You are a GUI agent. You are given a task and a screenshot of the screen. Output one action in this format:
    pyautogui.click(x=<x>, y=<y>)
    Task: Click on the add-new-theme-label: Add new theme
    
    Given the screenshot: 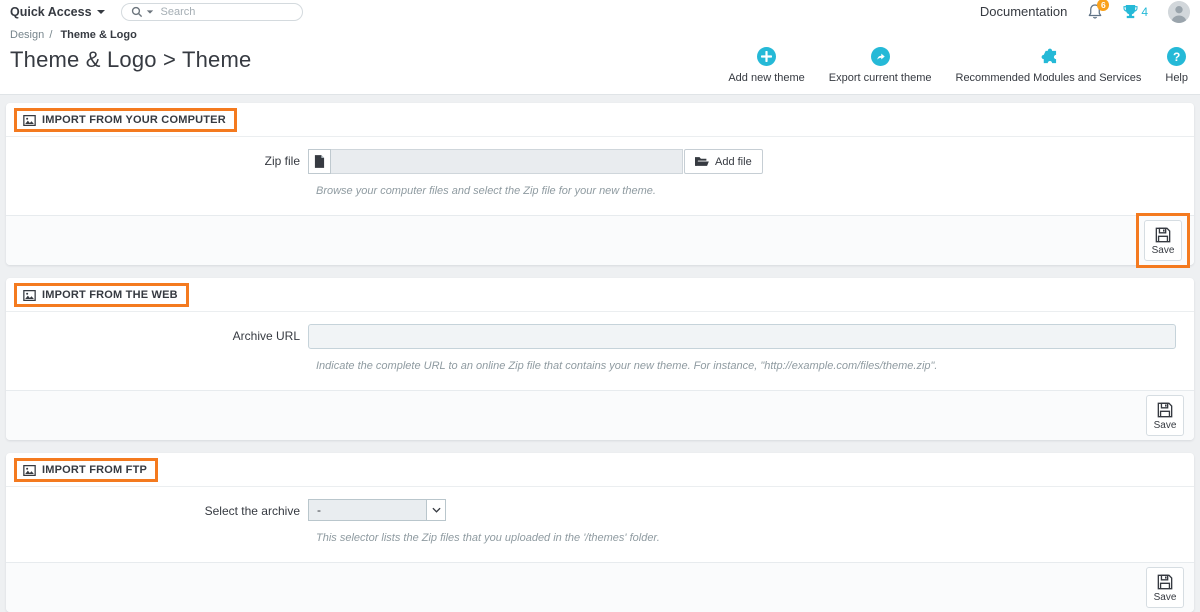 What is the action you would take?
    pyautogui.click(x=766, y=78)
    